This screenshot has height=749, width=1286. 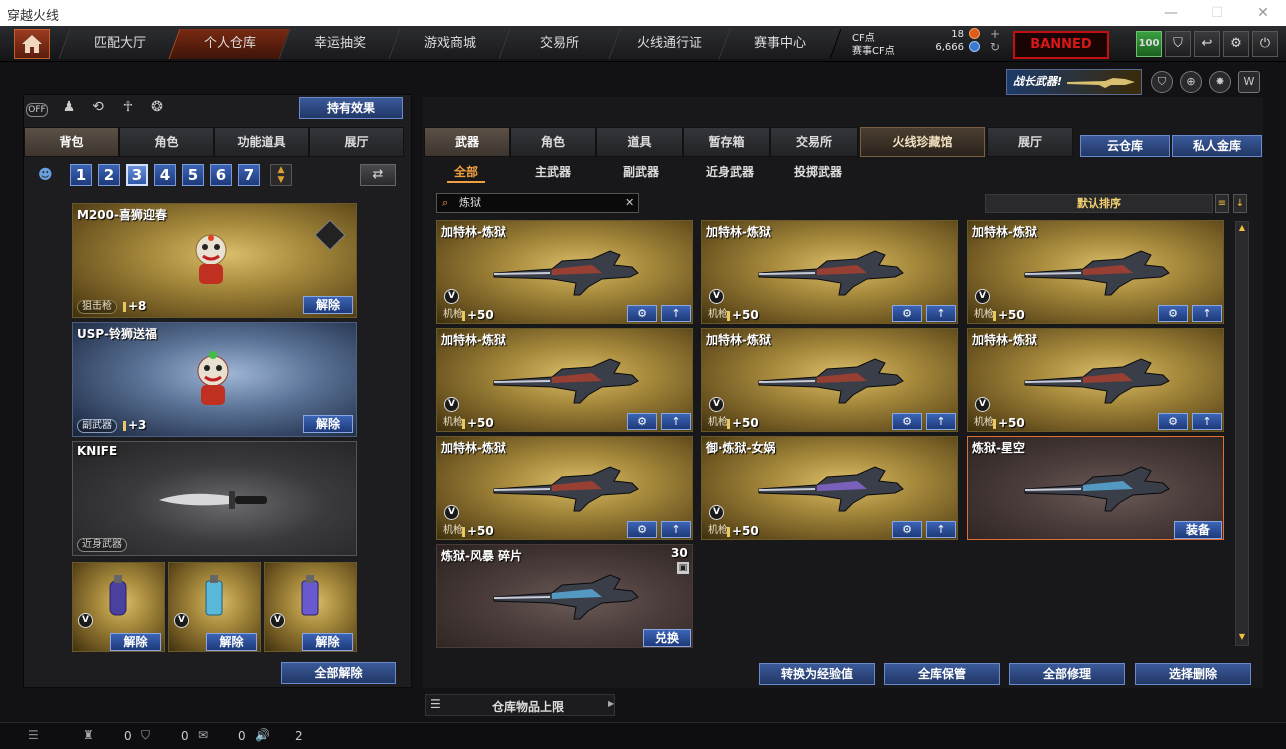 What do you see at coordinates (214, 379) in the screenshot?
I see `equipped-pistol-card: USP-铃狮送福 副武器 +3 解除` at bounding box center [214, 379].